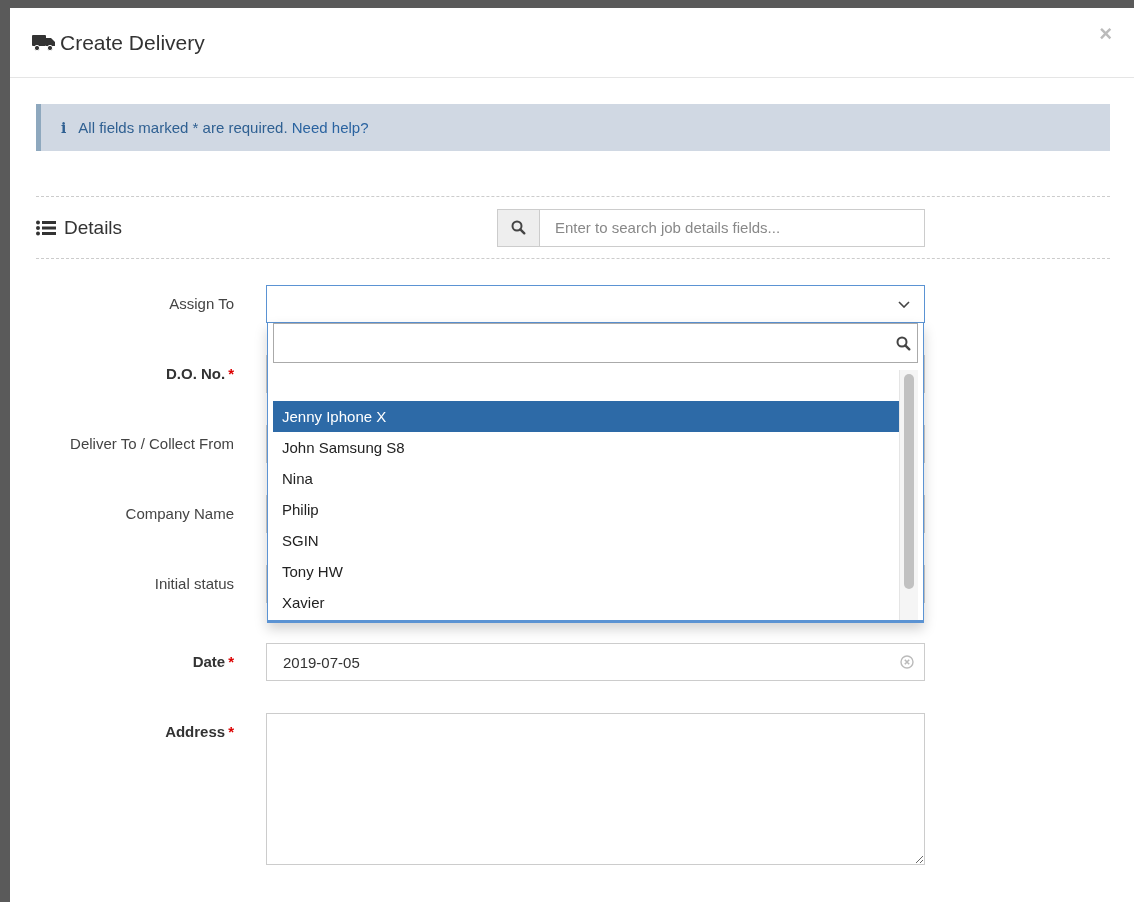  What do you see at coordinates (93, 227) in the screenshot?
I see `section-title: Details` at bounding box center [93, 227].